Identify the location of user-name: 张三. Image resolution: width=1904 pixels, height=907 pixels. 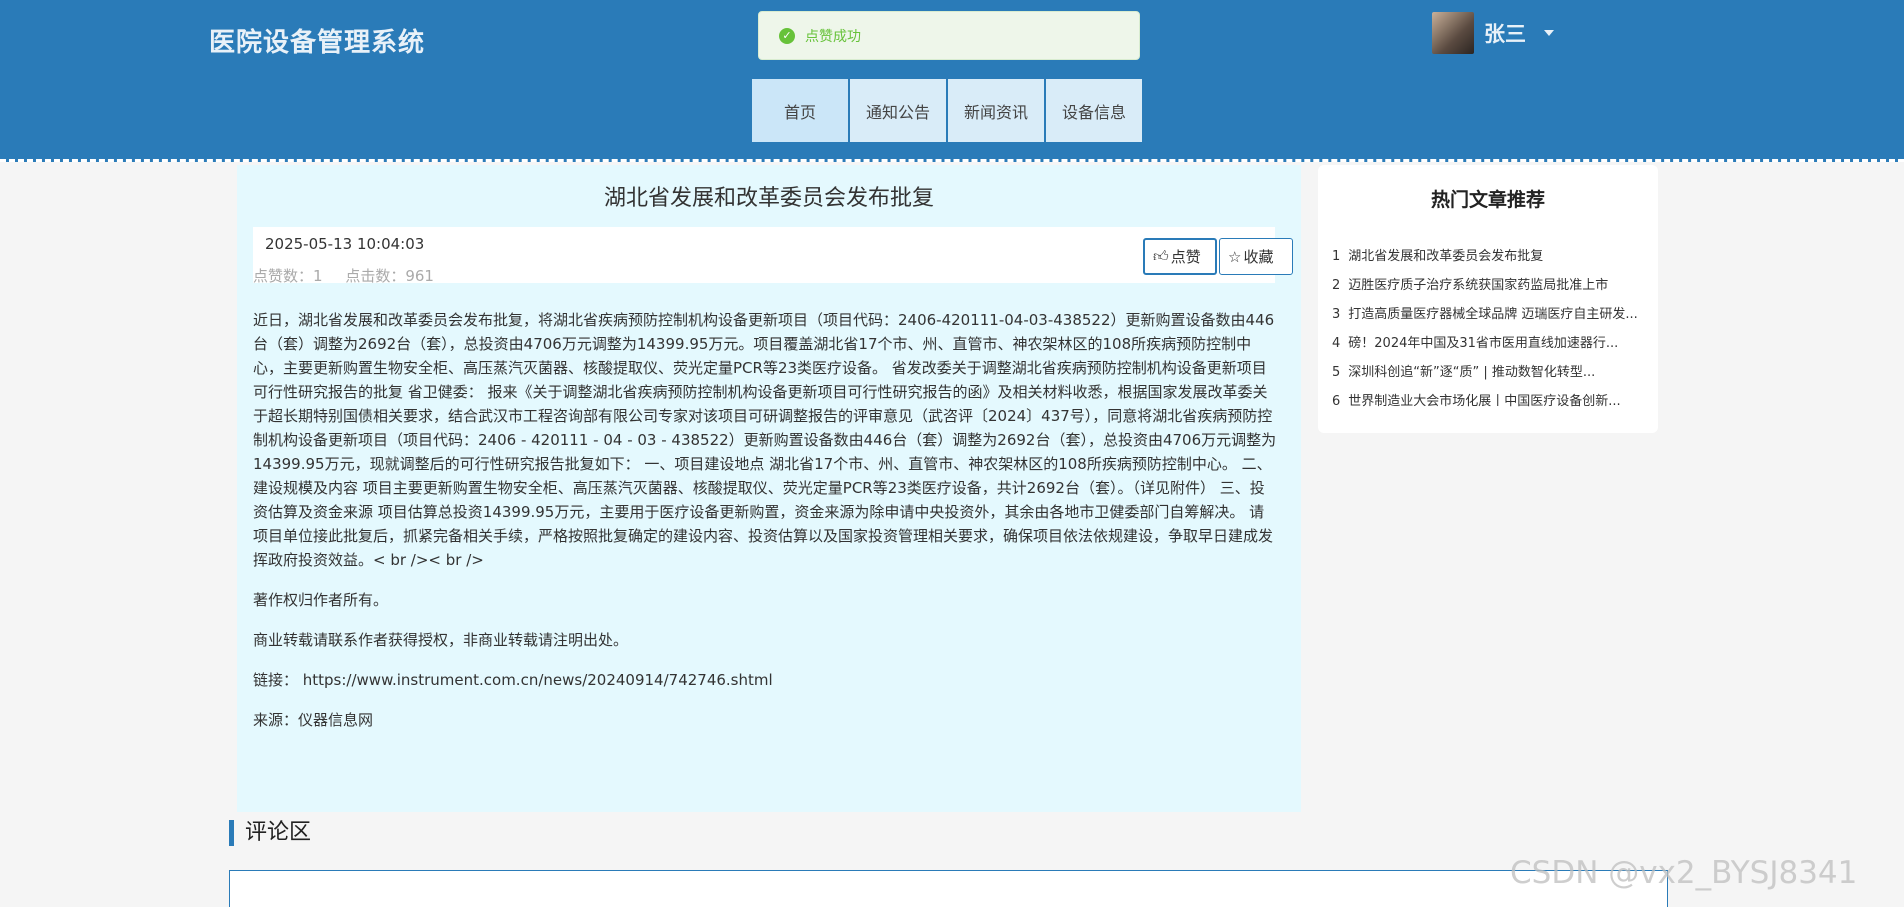
(1505, 33).